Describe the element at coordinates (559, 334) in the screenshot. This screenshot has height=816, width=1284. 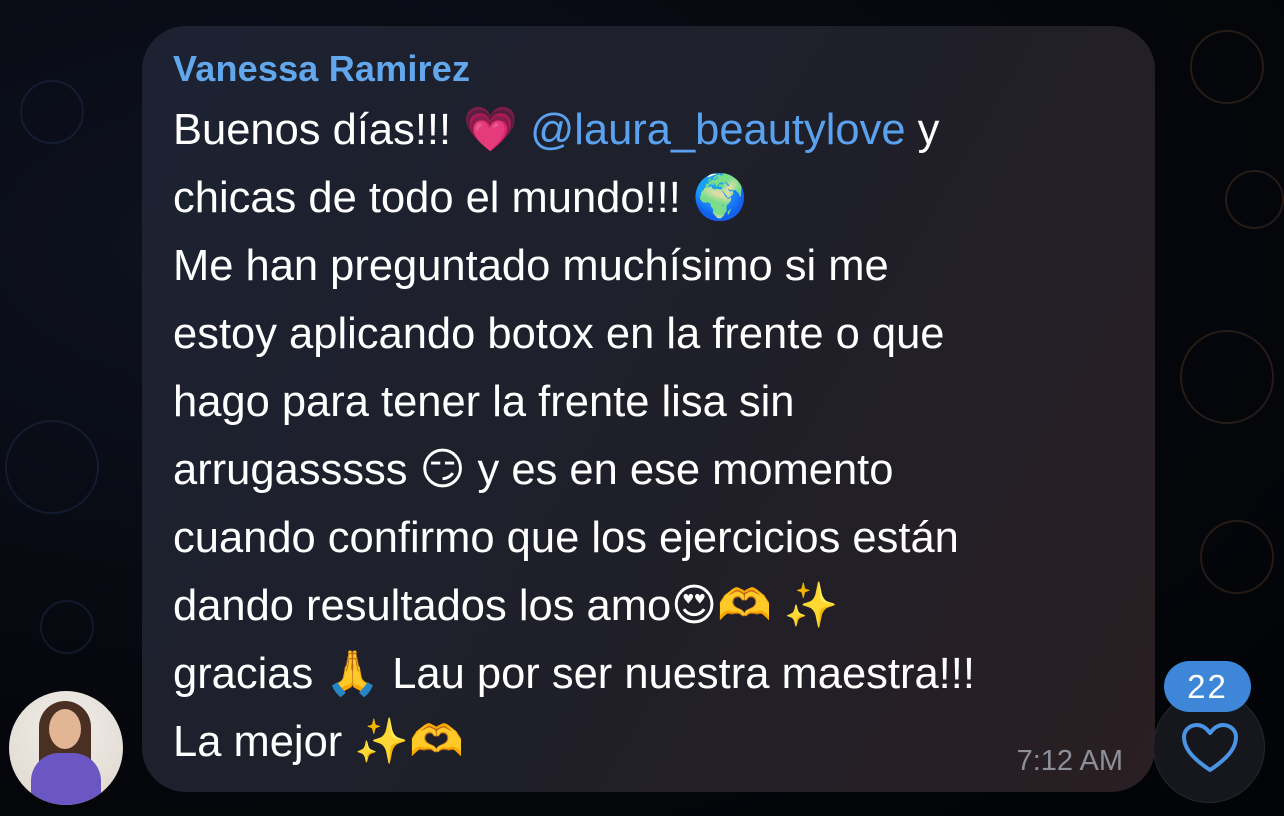
I see `message-text-run: estoy aplicando botox en la frente o que` at that location.